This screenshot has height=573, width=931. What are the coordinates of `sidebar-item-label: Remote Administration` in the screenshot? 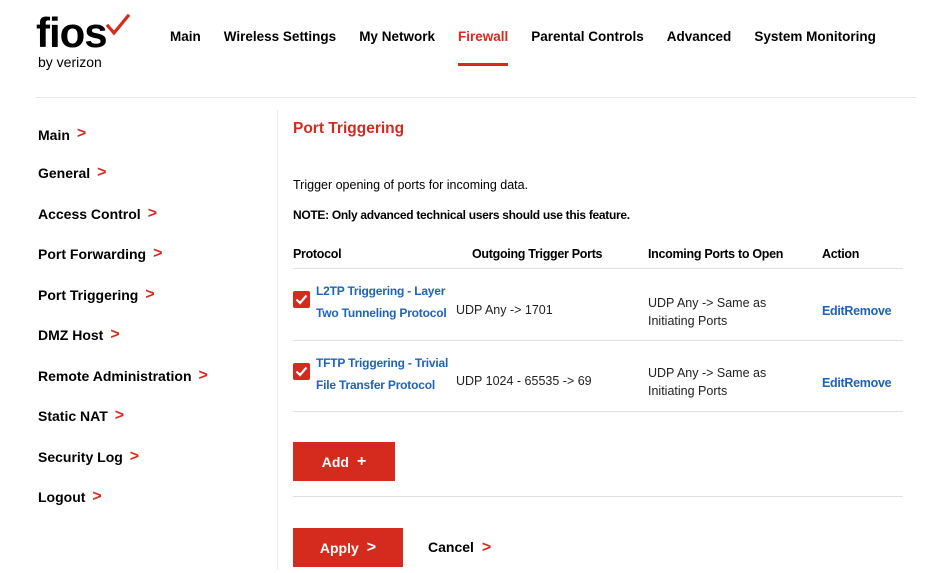 It's located at (115, 375).